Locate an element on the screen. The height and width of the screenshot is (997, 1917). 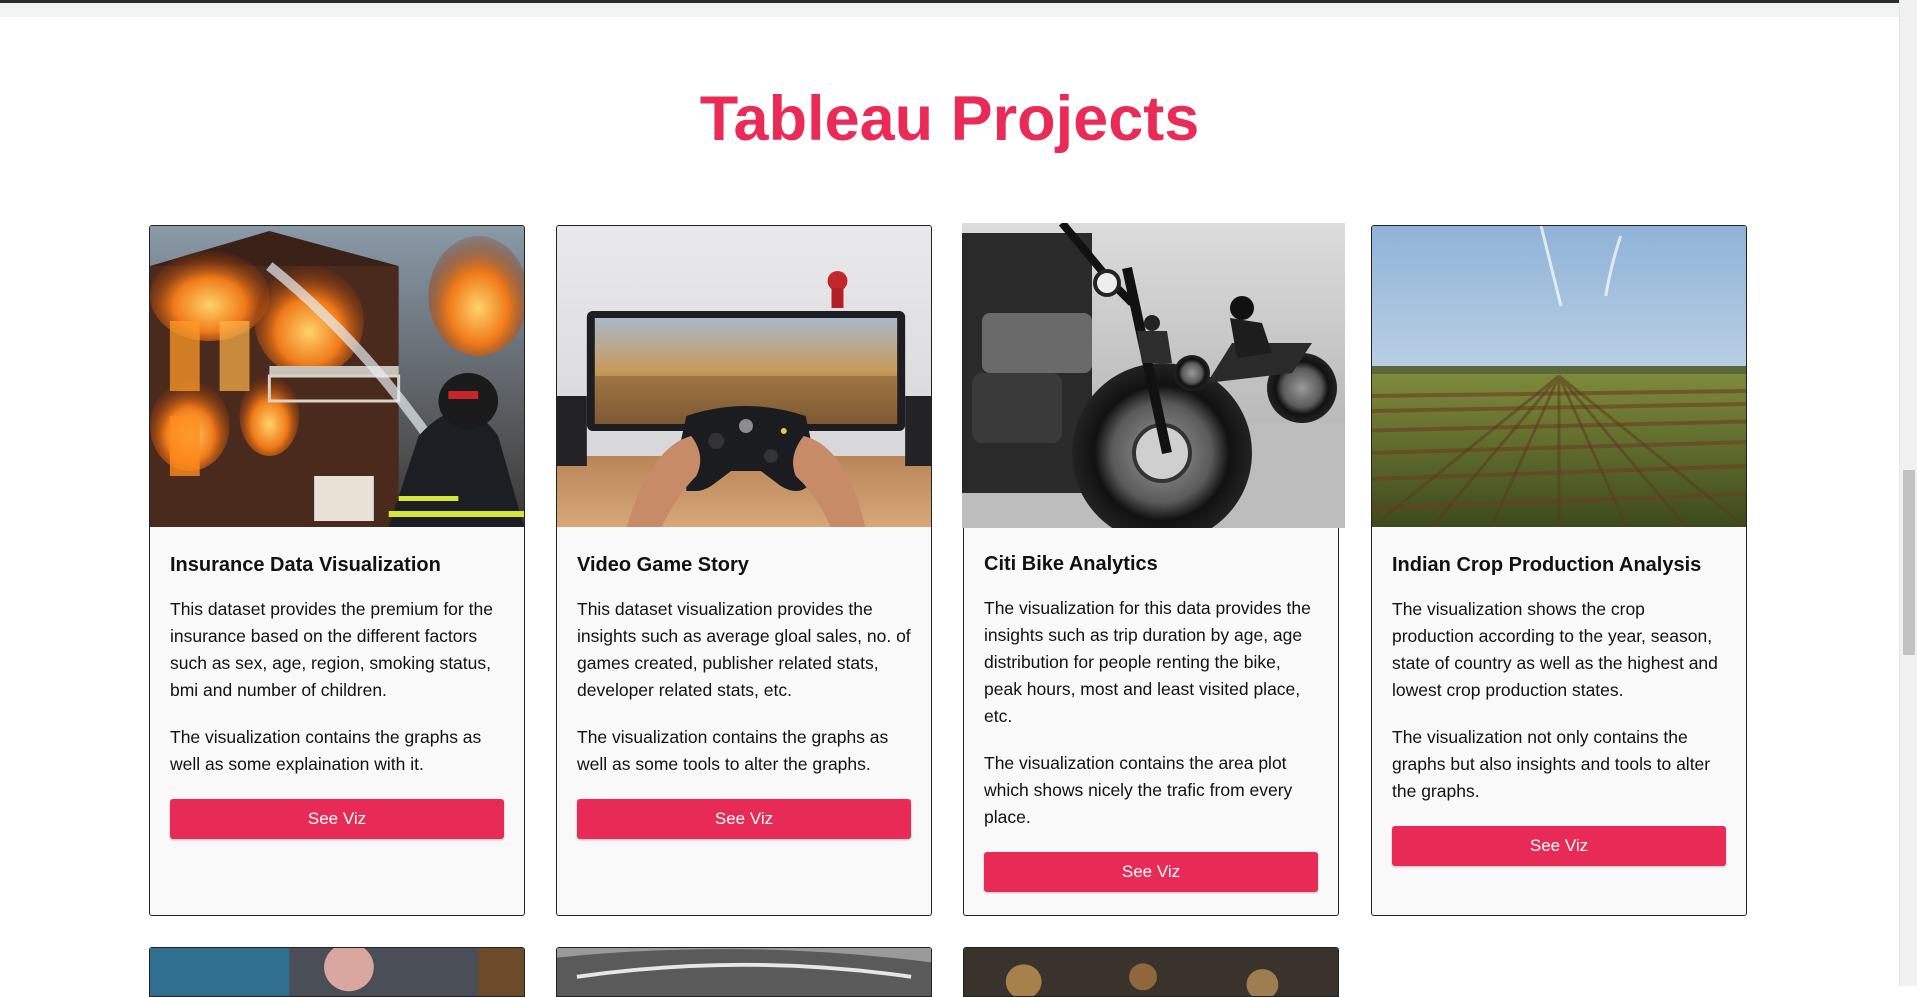
scrollbar-thumb is located at coordinates (1909, 562).